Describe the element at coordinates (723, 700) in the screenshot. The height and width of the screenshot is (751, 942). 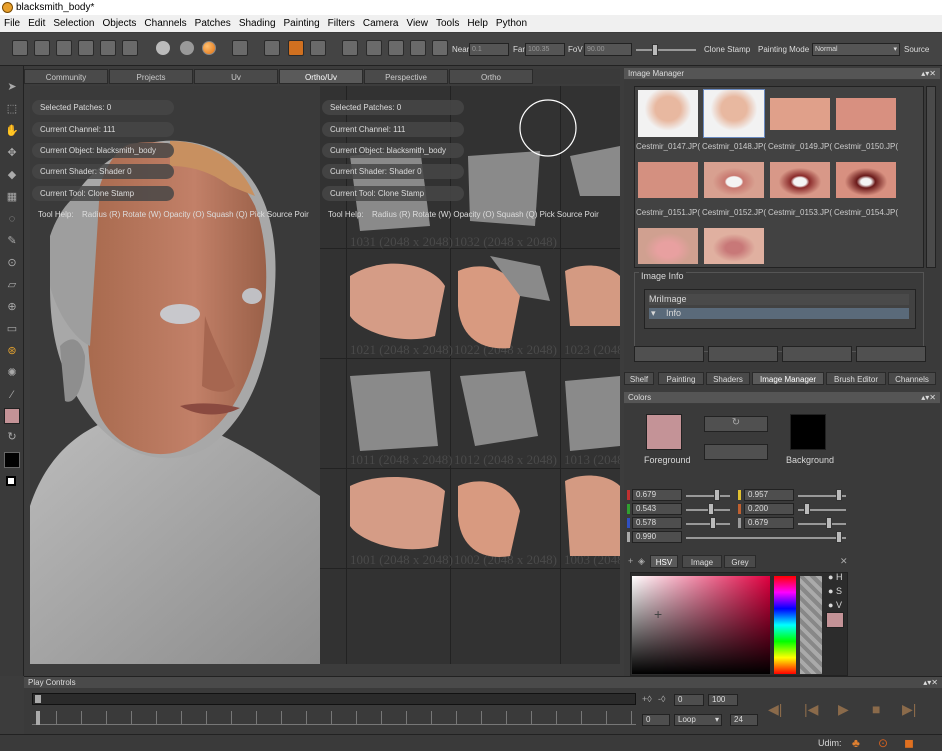
I see `range-end-field: 100` at that location.